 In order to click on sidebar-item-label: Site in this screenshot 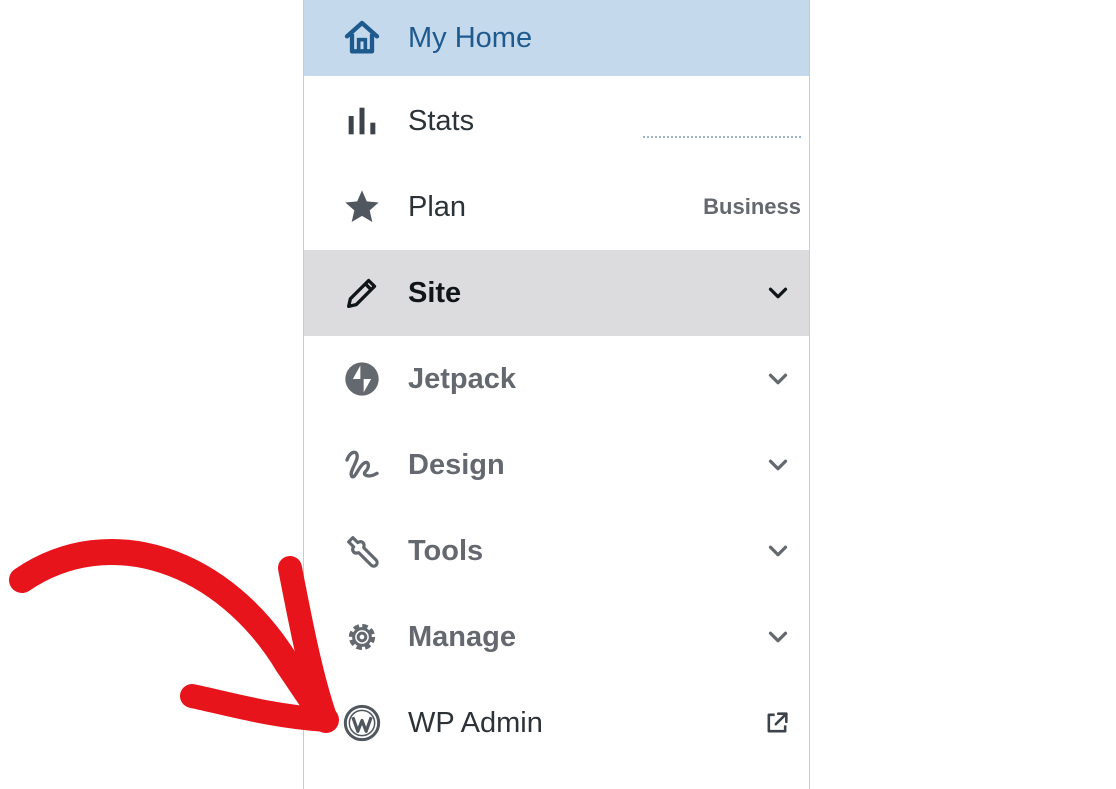, I will do `click(435, 293)`.